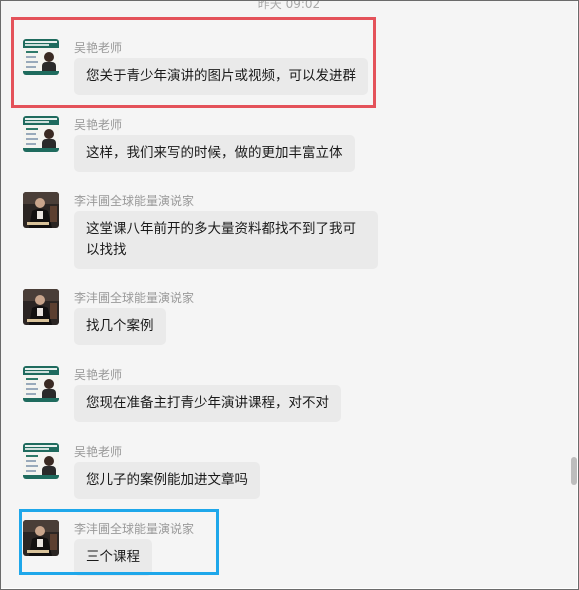 This screenshot has width=579, height=590. Describe the element at coordinates (214, 153) in the screenshot. I see `message-bubble: 这样，我们来写的时候，做的更加丰富立体` at that location.